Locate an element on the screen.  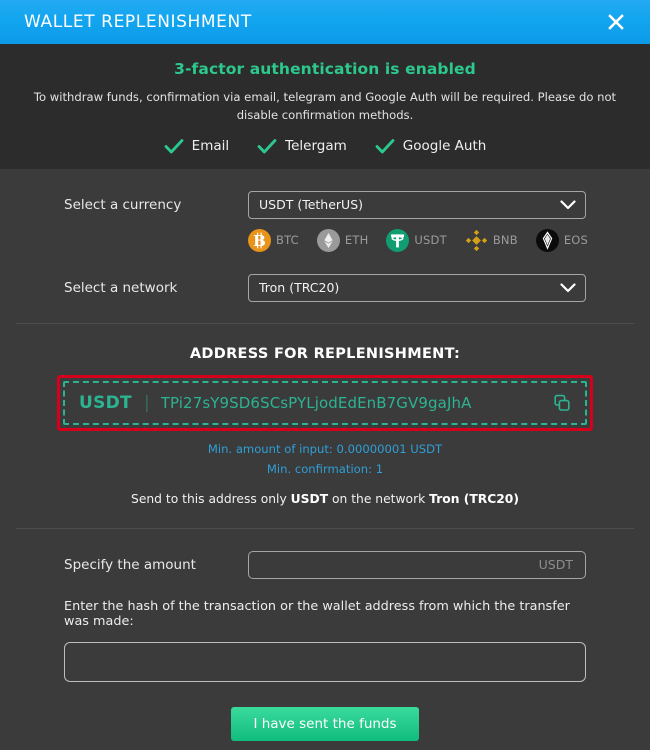
network-select: Tron (TRC20) is located at coordinates (417, 287).